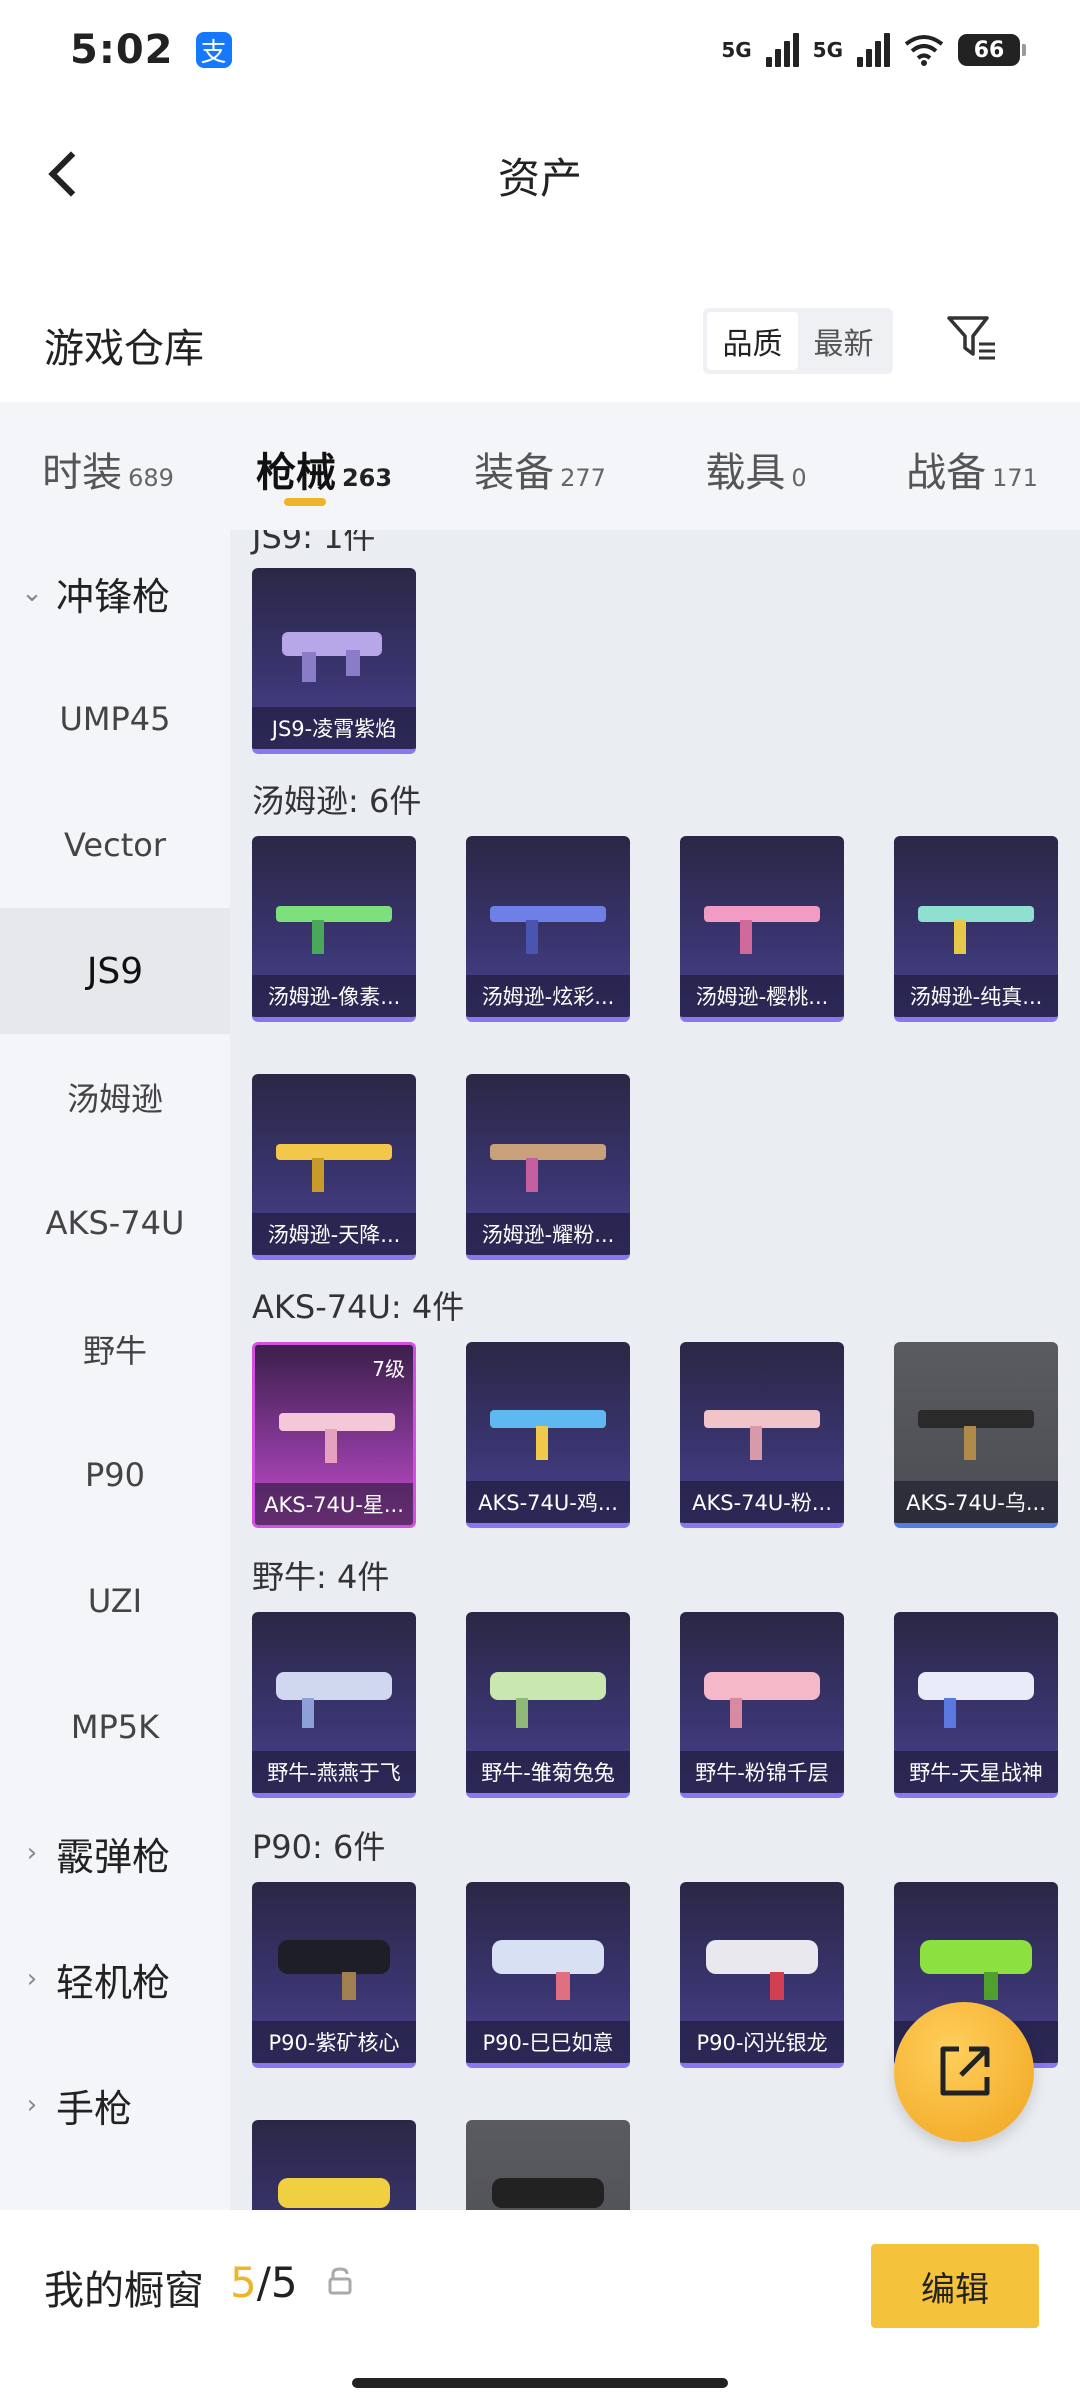 The image size is (1080, 2400). Describe the element at coordinates (539, 178) in the screenshot. I see `page-title: 资产` at that location.